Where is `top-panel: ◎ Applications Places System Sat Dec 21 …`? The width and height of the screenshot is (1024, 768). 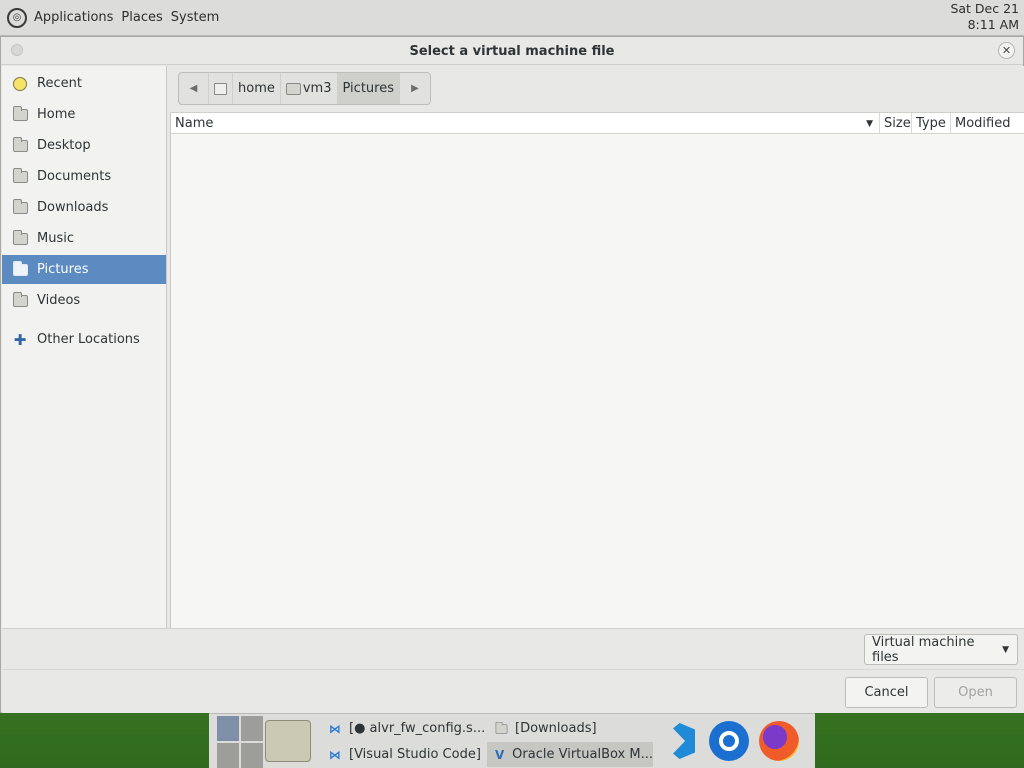
top-panel: ◎ Applications Places System Sat Dec 21 … is located at coordinates (512, 18).